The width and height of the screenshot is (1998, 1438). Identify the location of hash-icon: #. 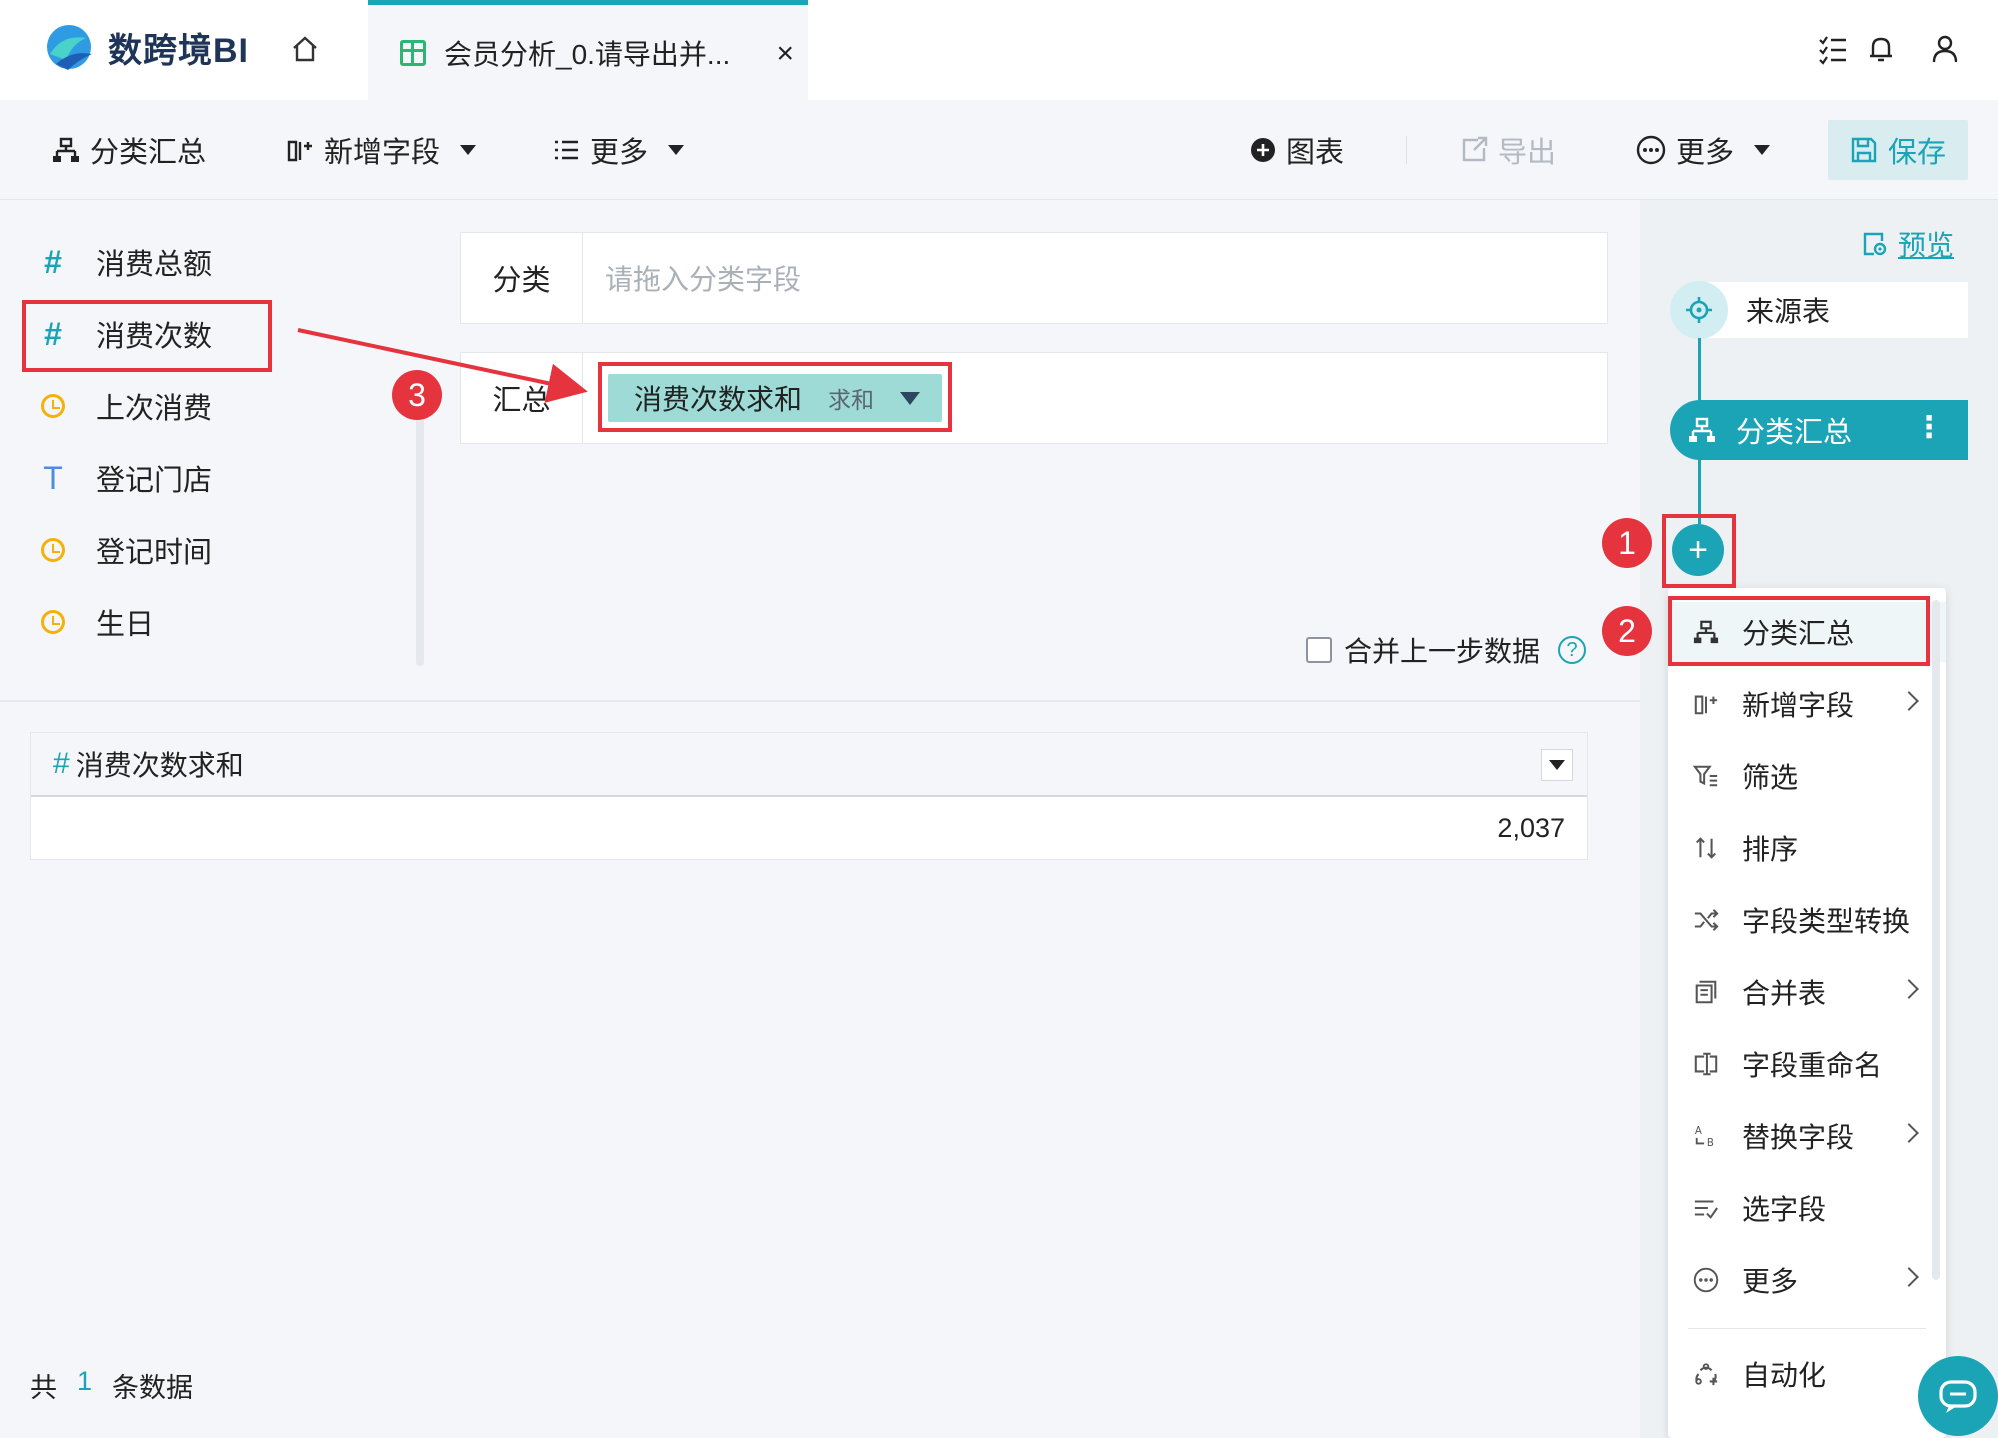
(61, 763).